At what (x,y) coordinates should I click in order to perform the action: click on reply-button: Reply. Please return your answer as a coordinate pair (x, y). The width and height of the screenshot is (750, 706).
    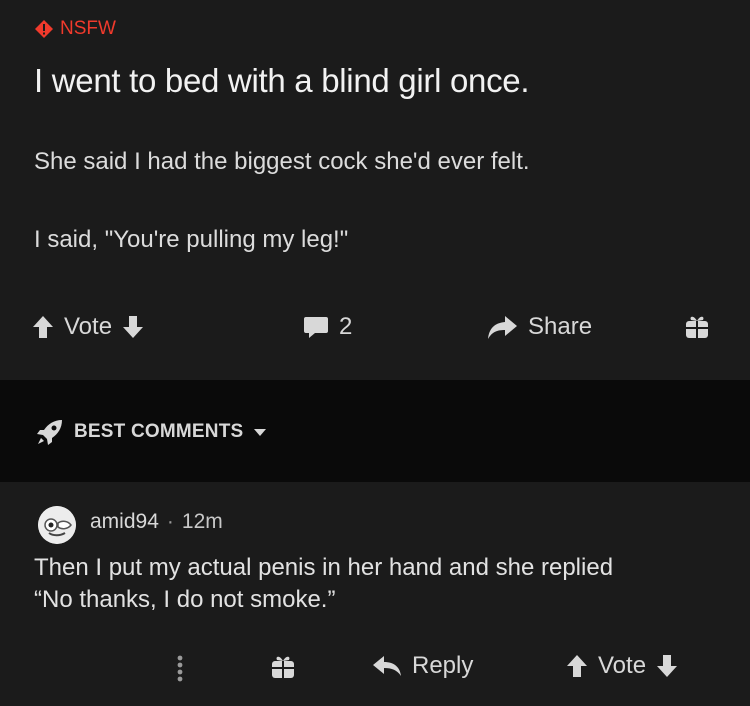
    Looking at the image, I should click on (422, 666).